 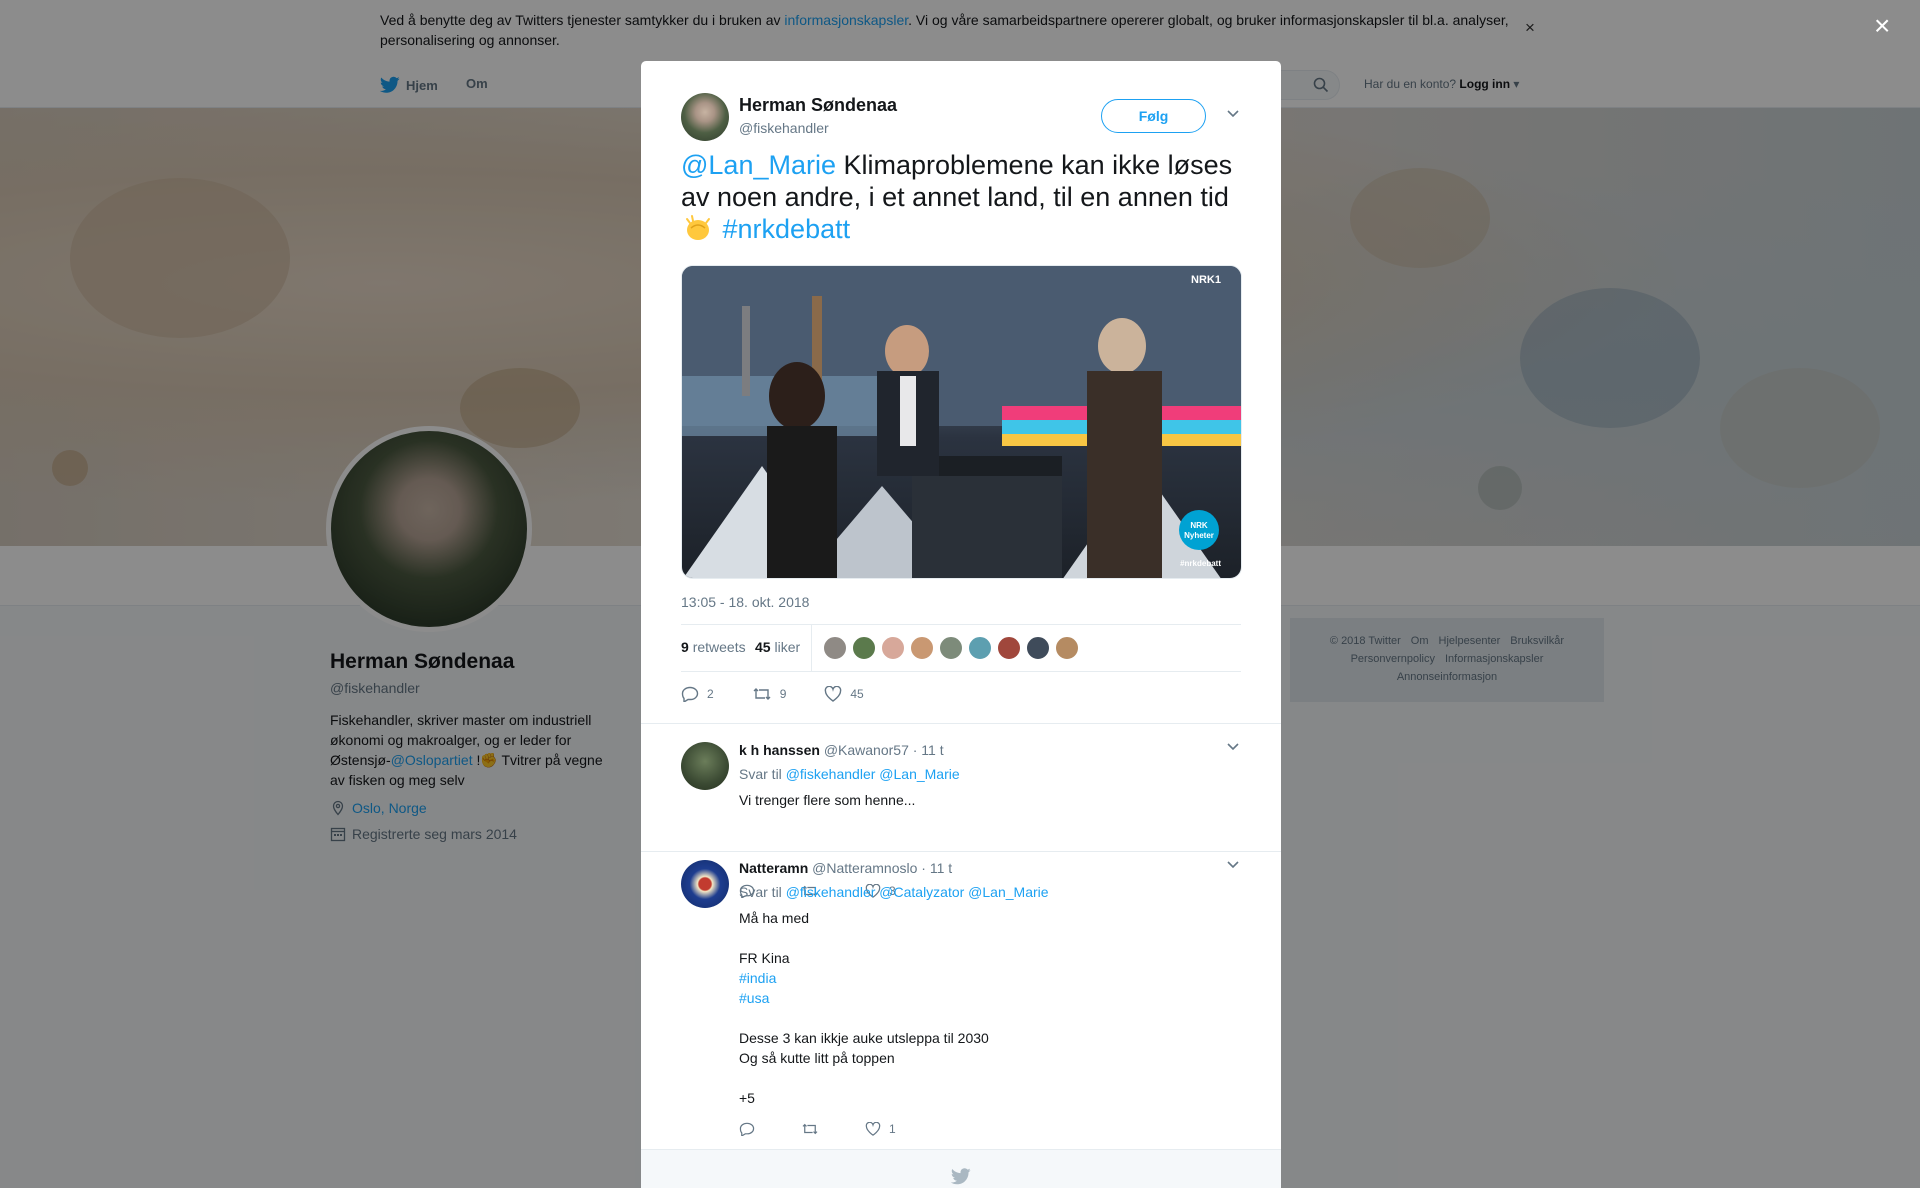 What do you see at coordinates (1882, 26) in the screenshot?
I see `close-modal-button: ×` at bounding box center [1882, 26].